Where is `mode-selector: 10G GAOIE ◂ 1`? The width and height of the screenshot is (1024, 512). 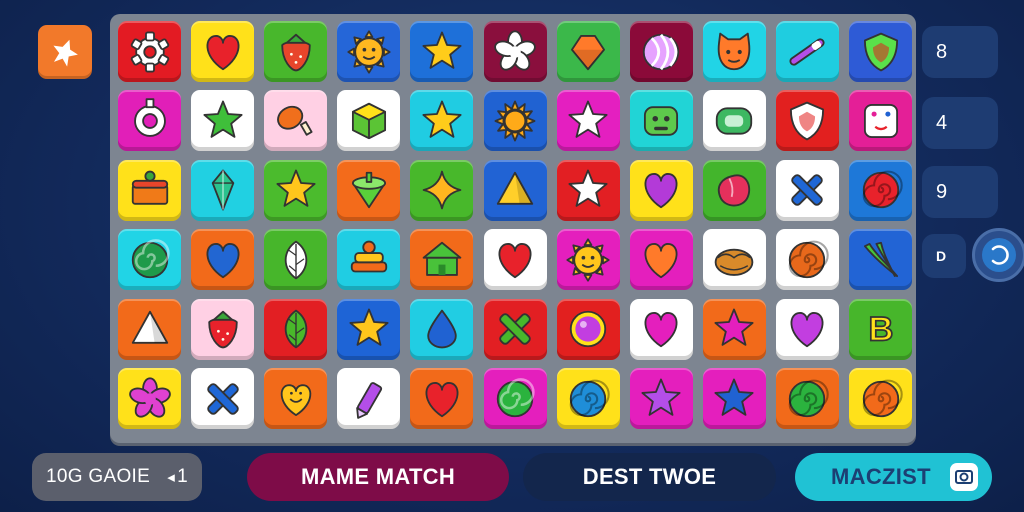
mode-selector: 10G GAOIE ◂ 1 is located at coordinates (117, 477).